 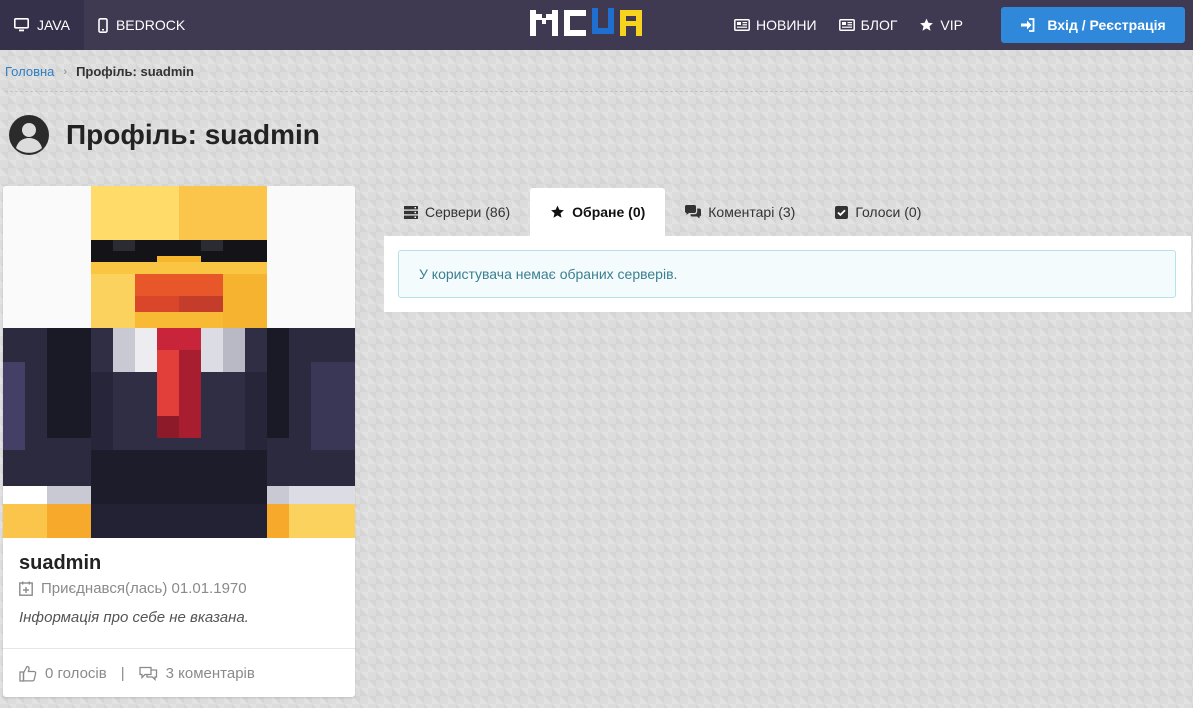 I want to click on profile-joined: Приєднався(лась) 01.01.1970, so click(x=179, y=588).